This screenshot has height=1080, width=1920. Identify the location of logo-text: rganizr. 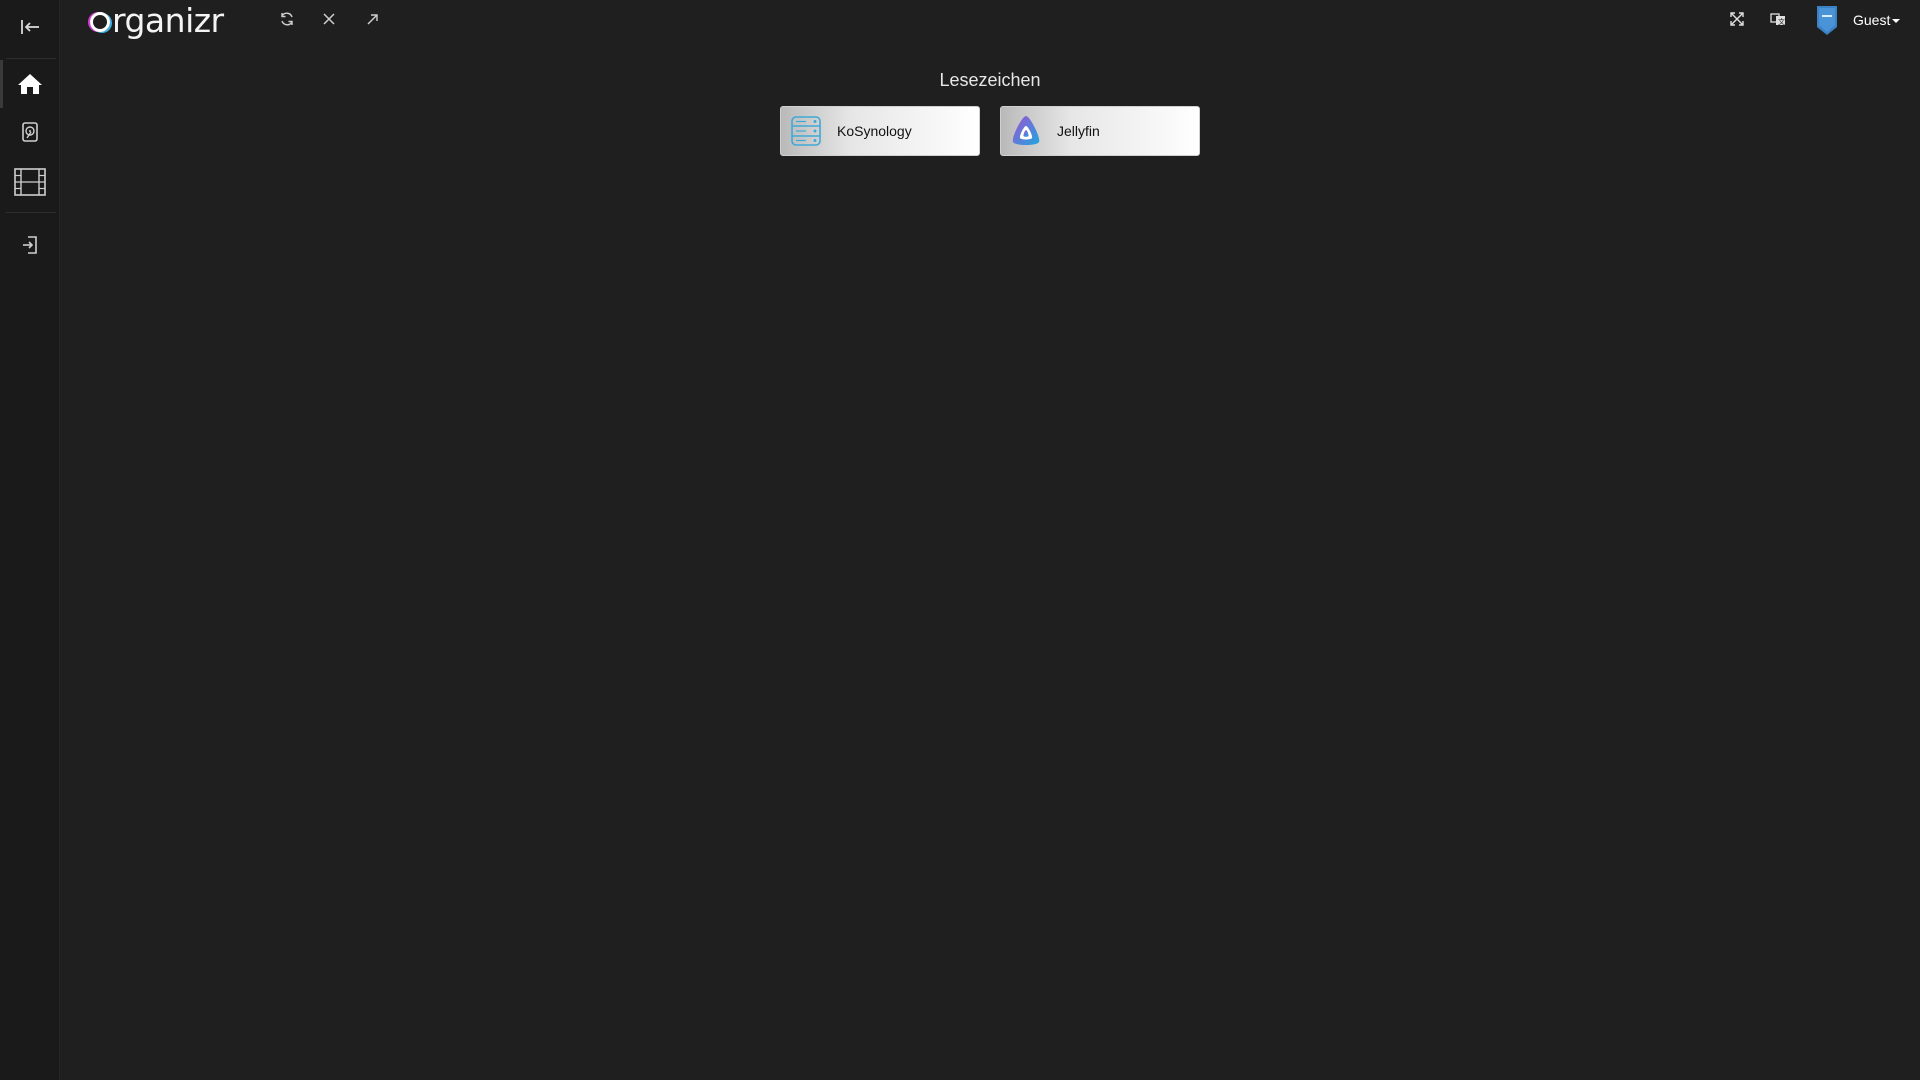
(168, 20).